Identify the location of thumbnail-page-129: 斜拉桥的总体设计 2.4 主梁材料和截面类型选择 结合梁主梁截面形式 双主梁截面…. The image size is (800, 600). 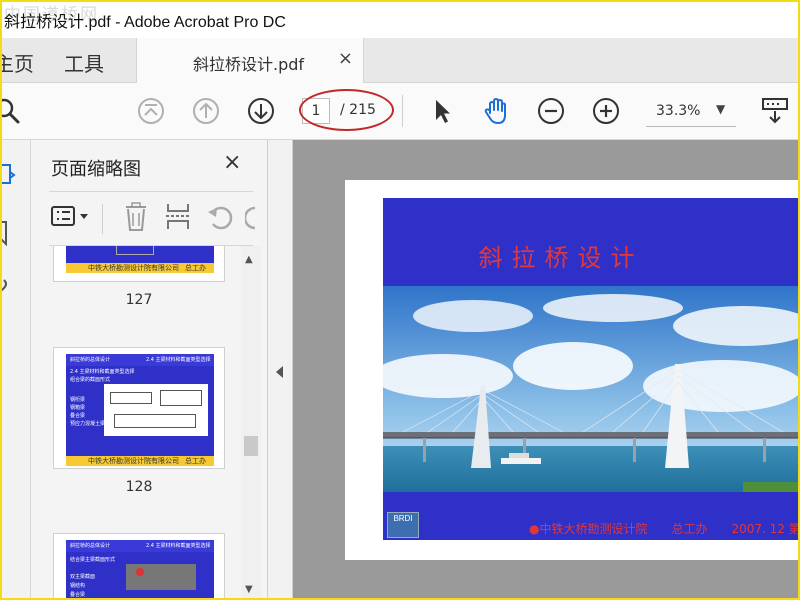
(139, 566).